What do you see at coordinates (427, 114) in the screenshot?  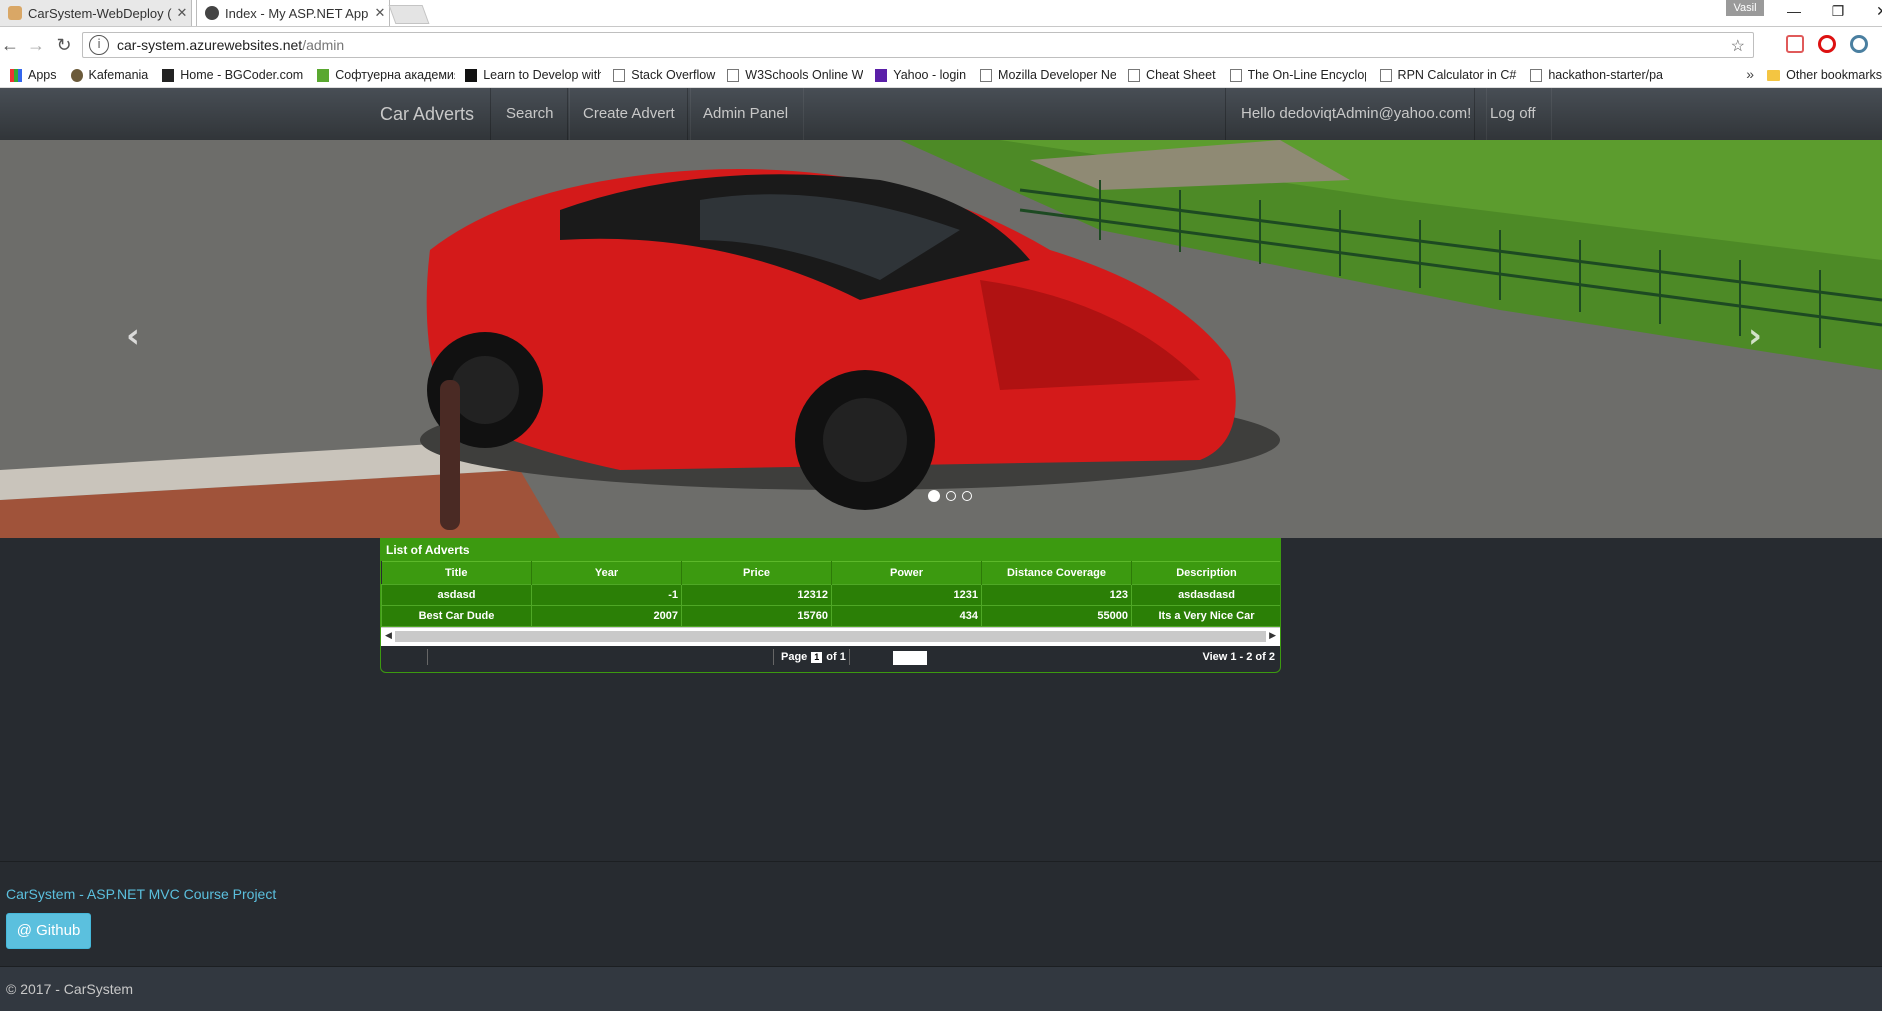 I see `brand-link: Car Adverts` at bounding box center [427, 114].